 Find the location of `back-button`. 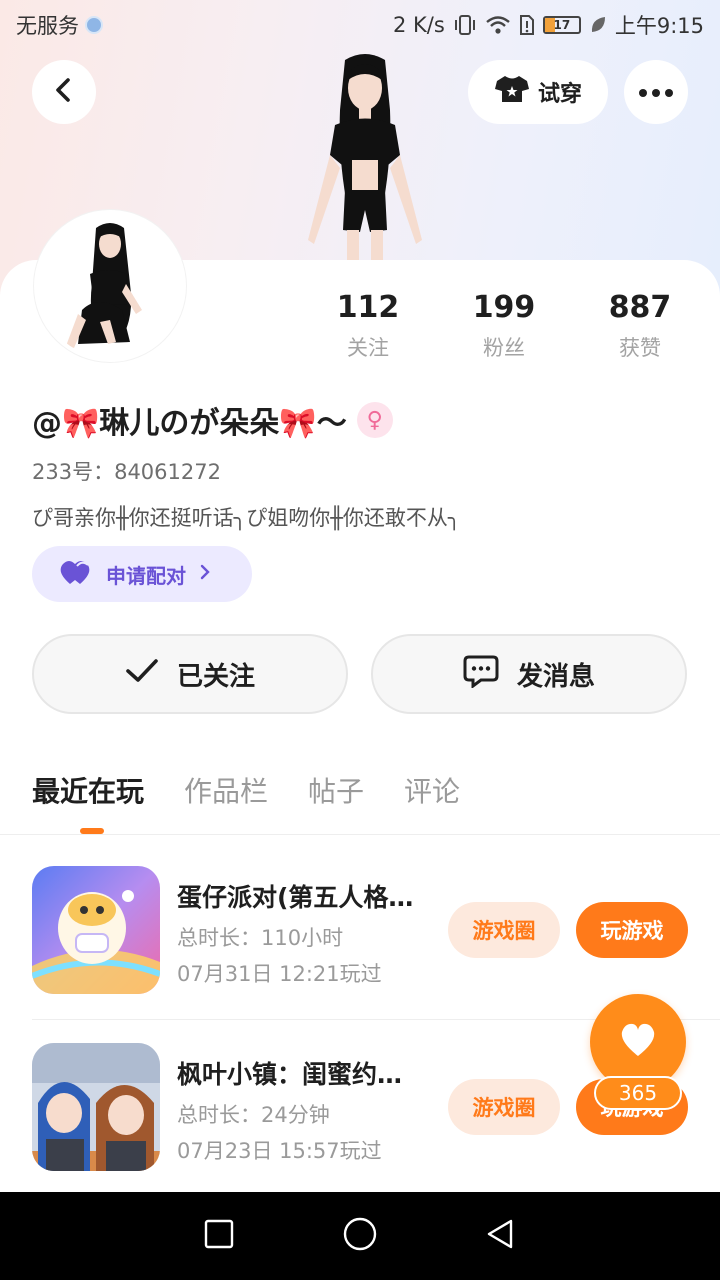

back-button is located at coordinates (64, 92).